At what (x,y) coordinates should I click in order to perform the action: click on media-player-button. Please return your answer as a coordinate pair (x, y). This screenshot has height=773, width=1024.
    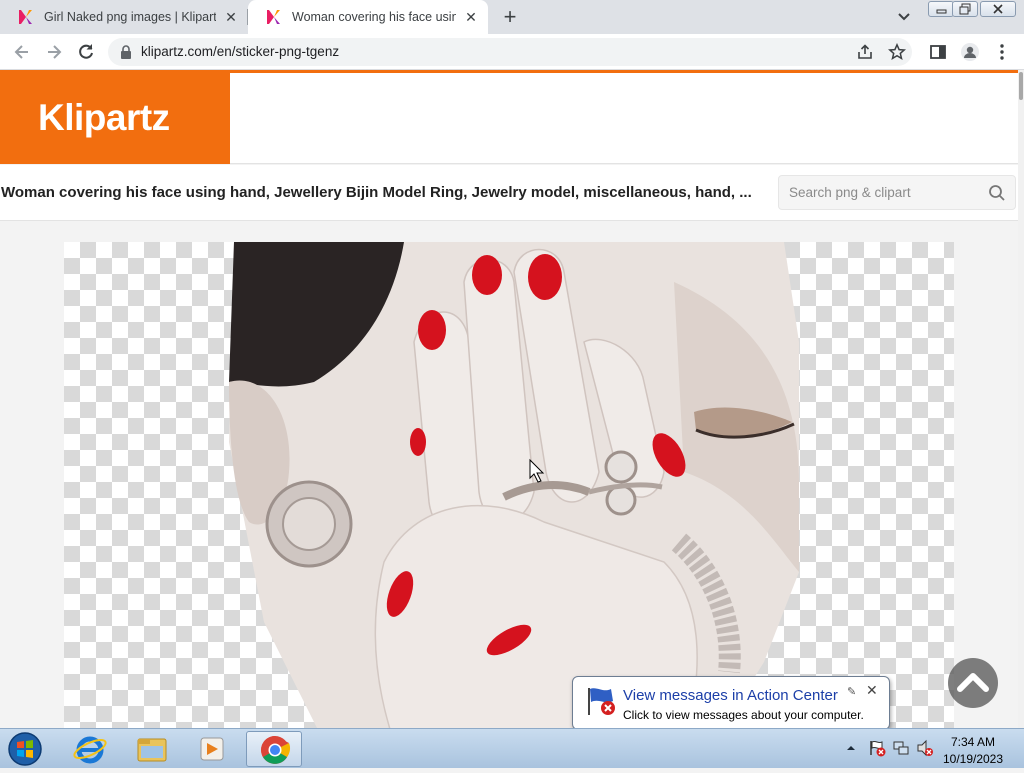
    Looking at the image, I should click on (212, 749).